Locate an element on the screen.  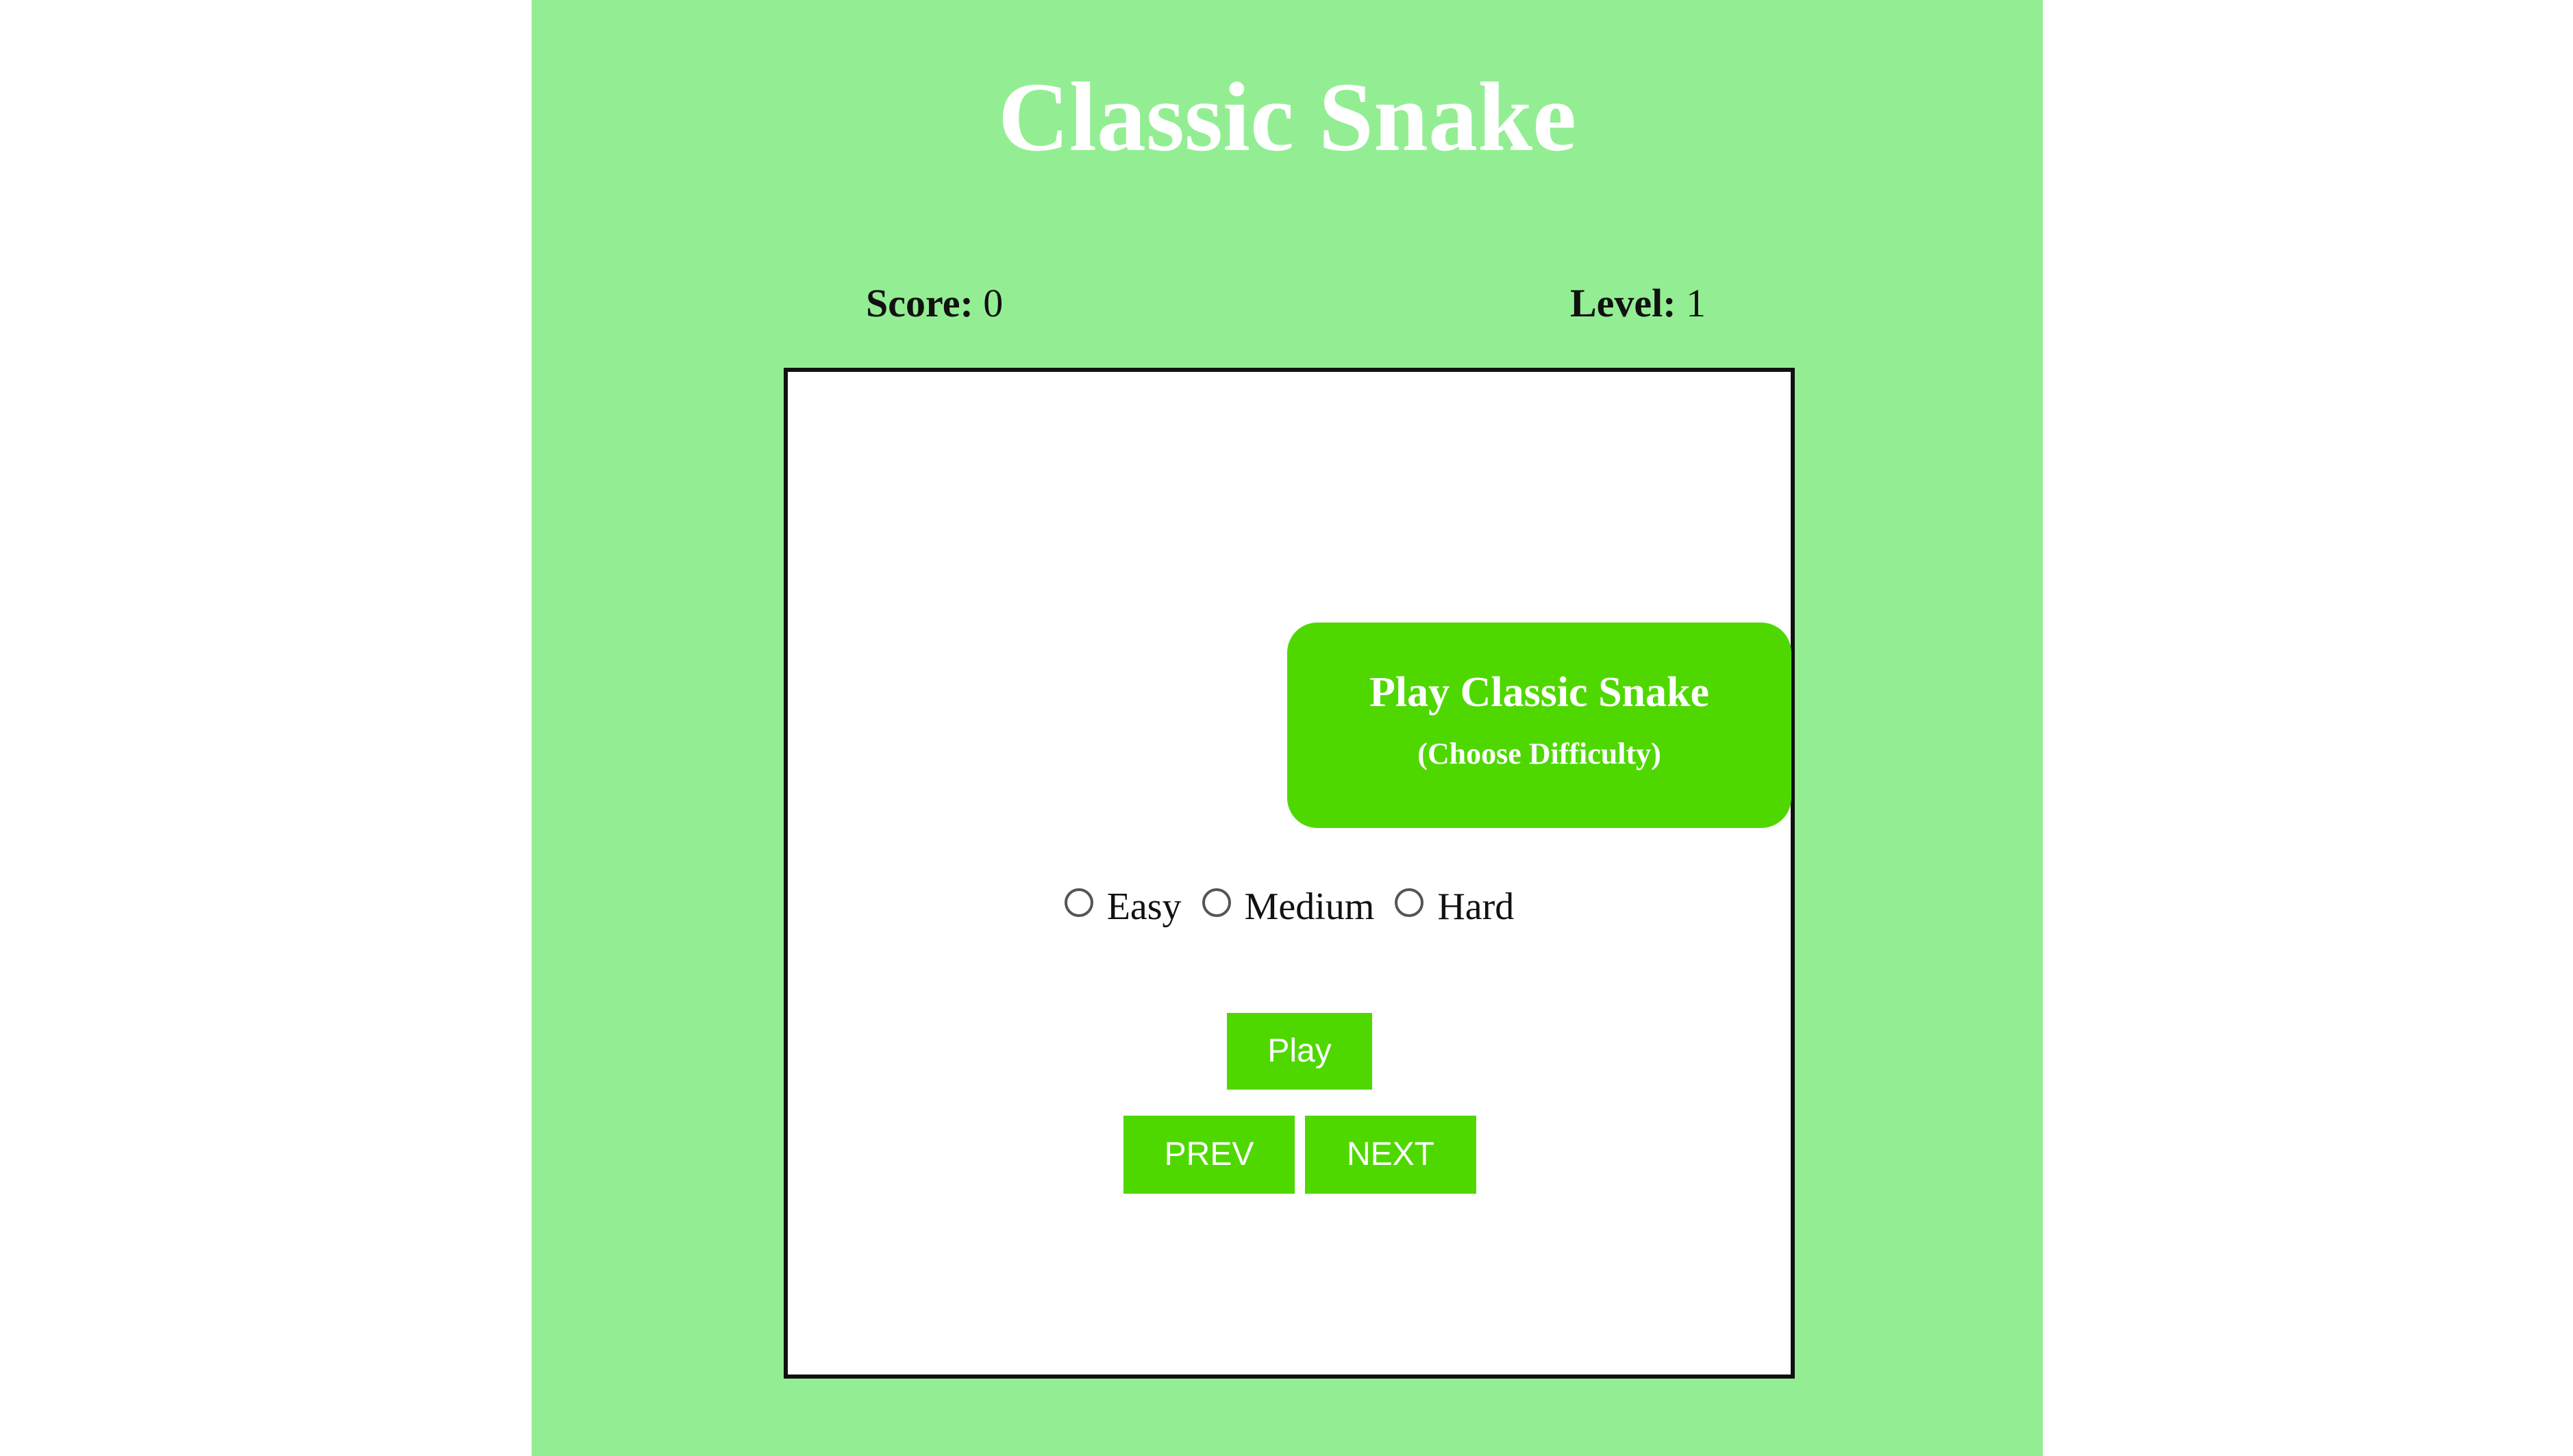
page-title: Classic Snake is located at coordinates (1287, 117).